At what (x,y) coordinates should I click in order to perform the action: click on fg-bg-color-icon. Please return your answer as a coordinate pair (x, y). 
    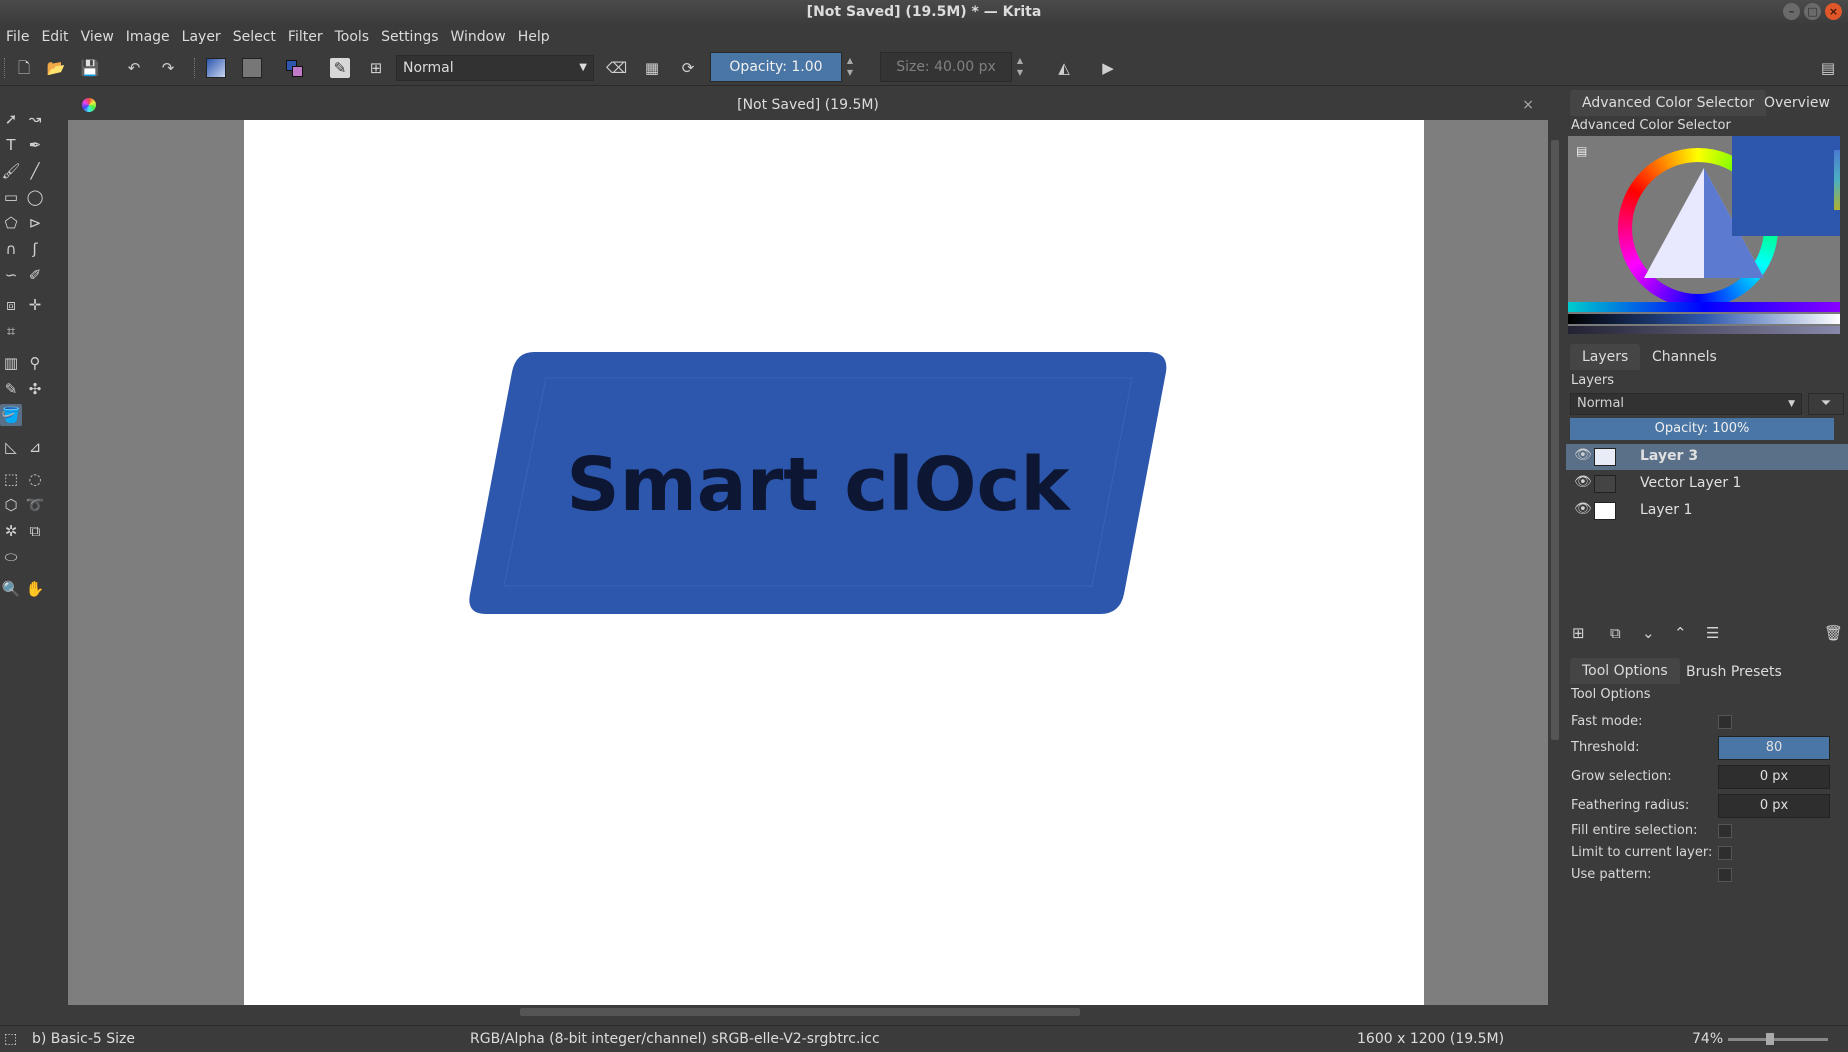
    Looking at the image, I should click on (294, 68).